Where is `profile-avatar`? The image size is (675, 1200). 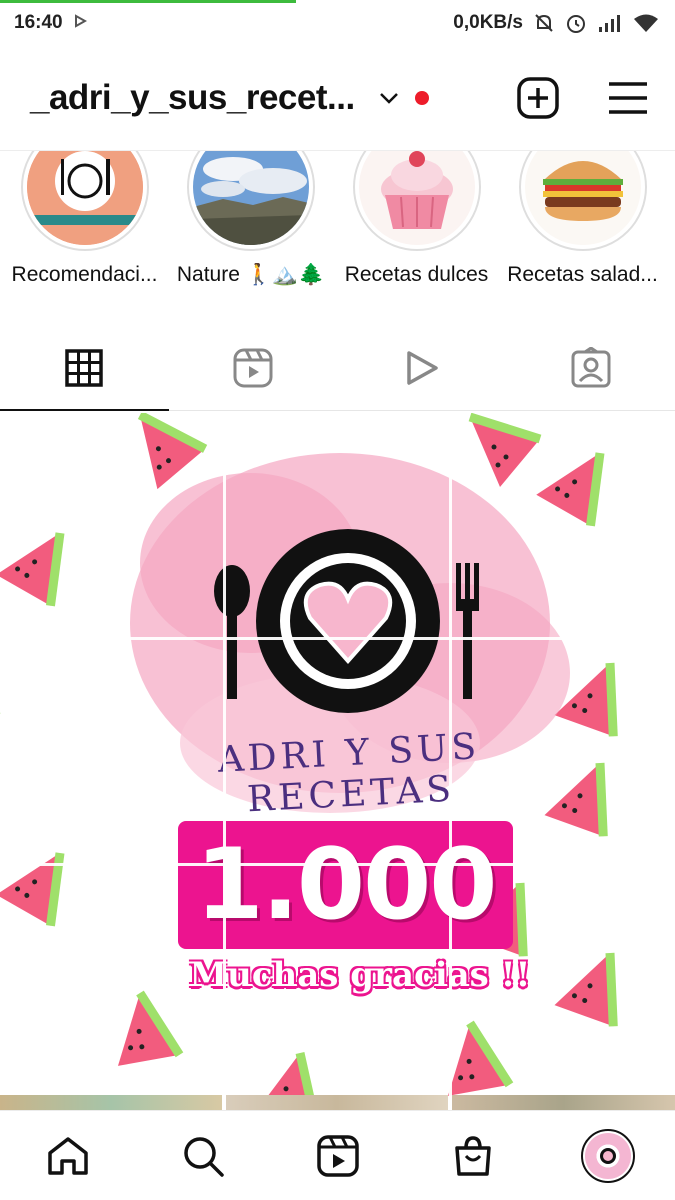 profile-avatar is located at coordinates (607, 1155).